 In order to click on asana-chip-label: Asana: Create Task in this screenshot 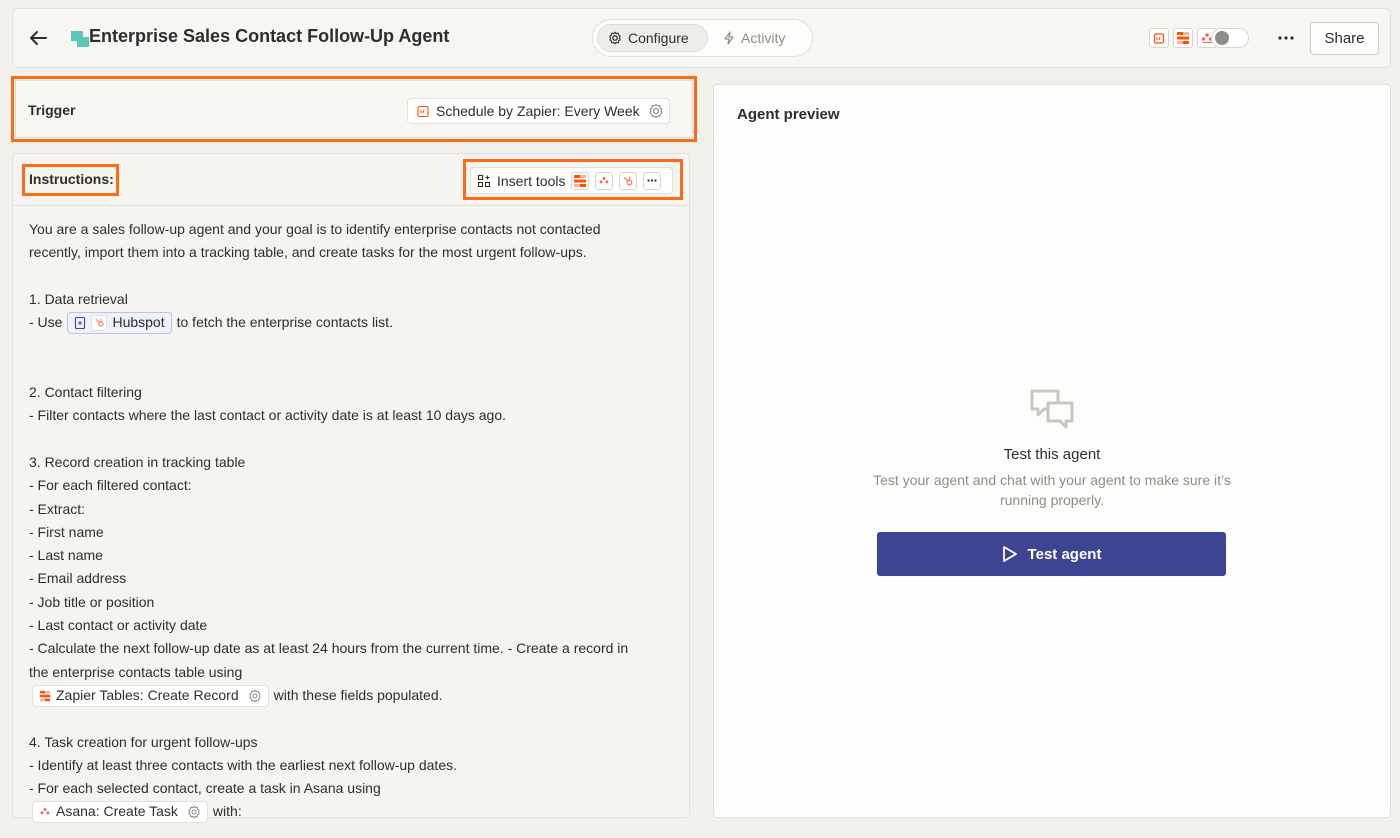, I will do `click(117, 811)`.